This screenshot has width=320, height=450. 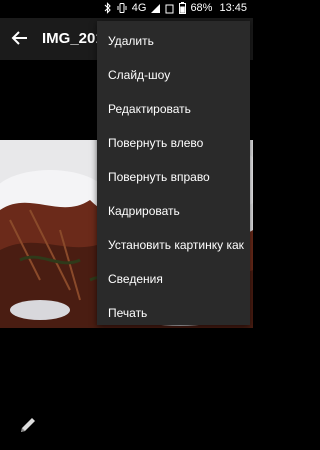 I want to click on menu-item-set-as: Установить картинку как, so click(x=173, y=245).